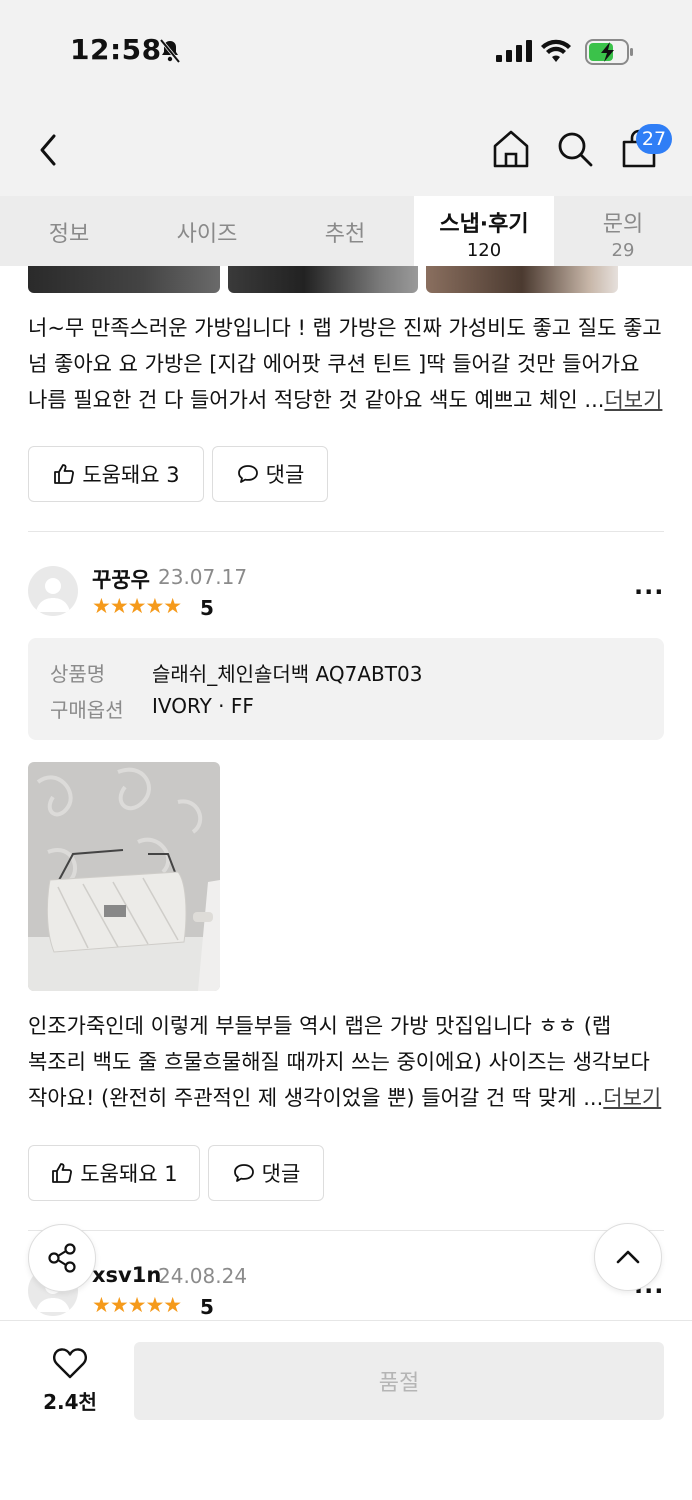  What do you see at coordinates (623, 224) in the screenshot?
I see `tab-inquiry-label: 문의` at bounding box center [623, 224].